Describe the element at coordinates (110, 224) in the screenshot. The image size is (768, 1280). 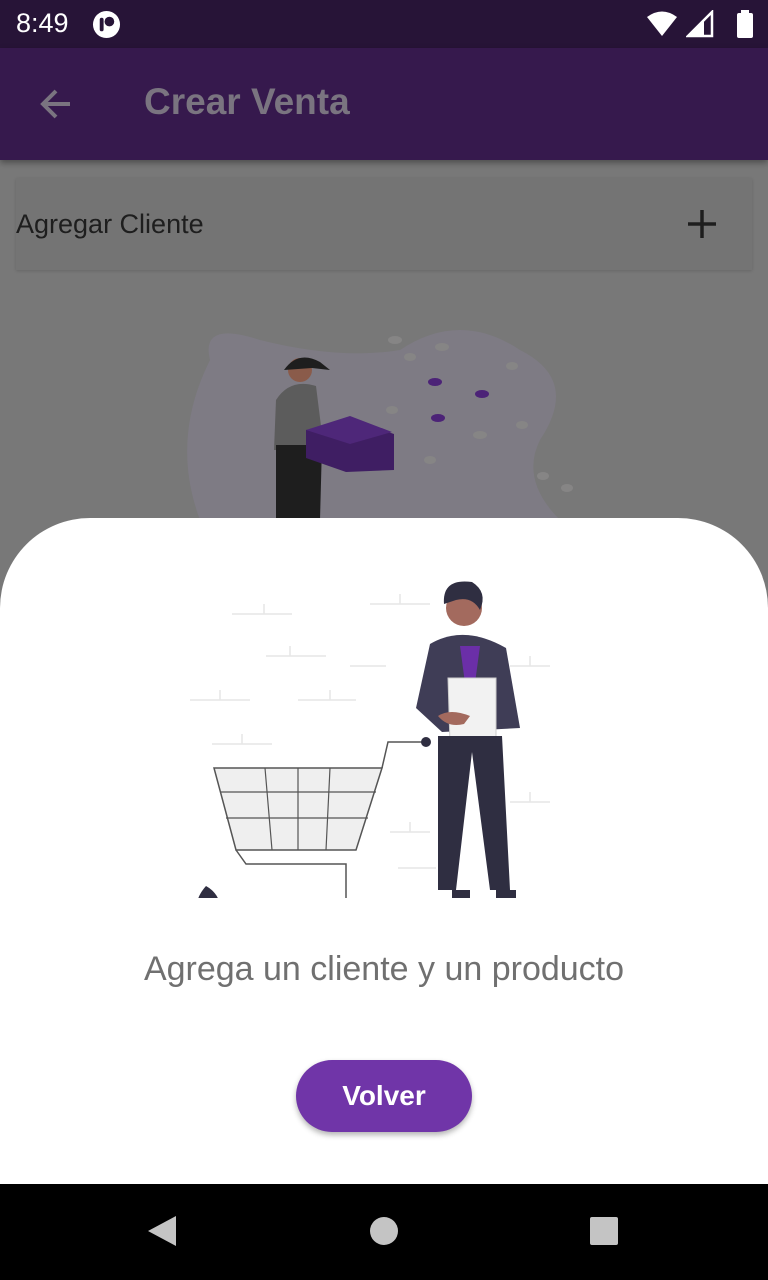
I see `add-client-label: Agregar Cliente` at that location.